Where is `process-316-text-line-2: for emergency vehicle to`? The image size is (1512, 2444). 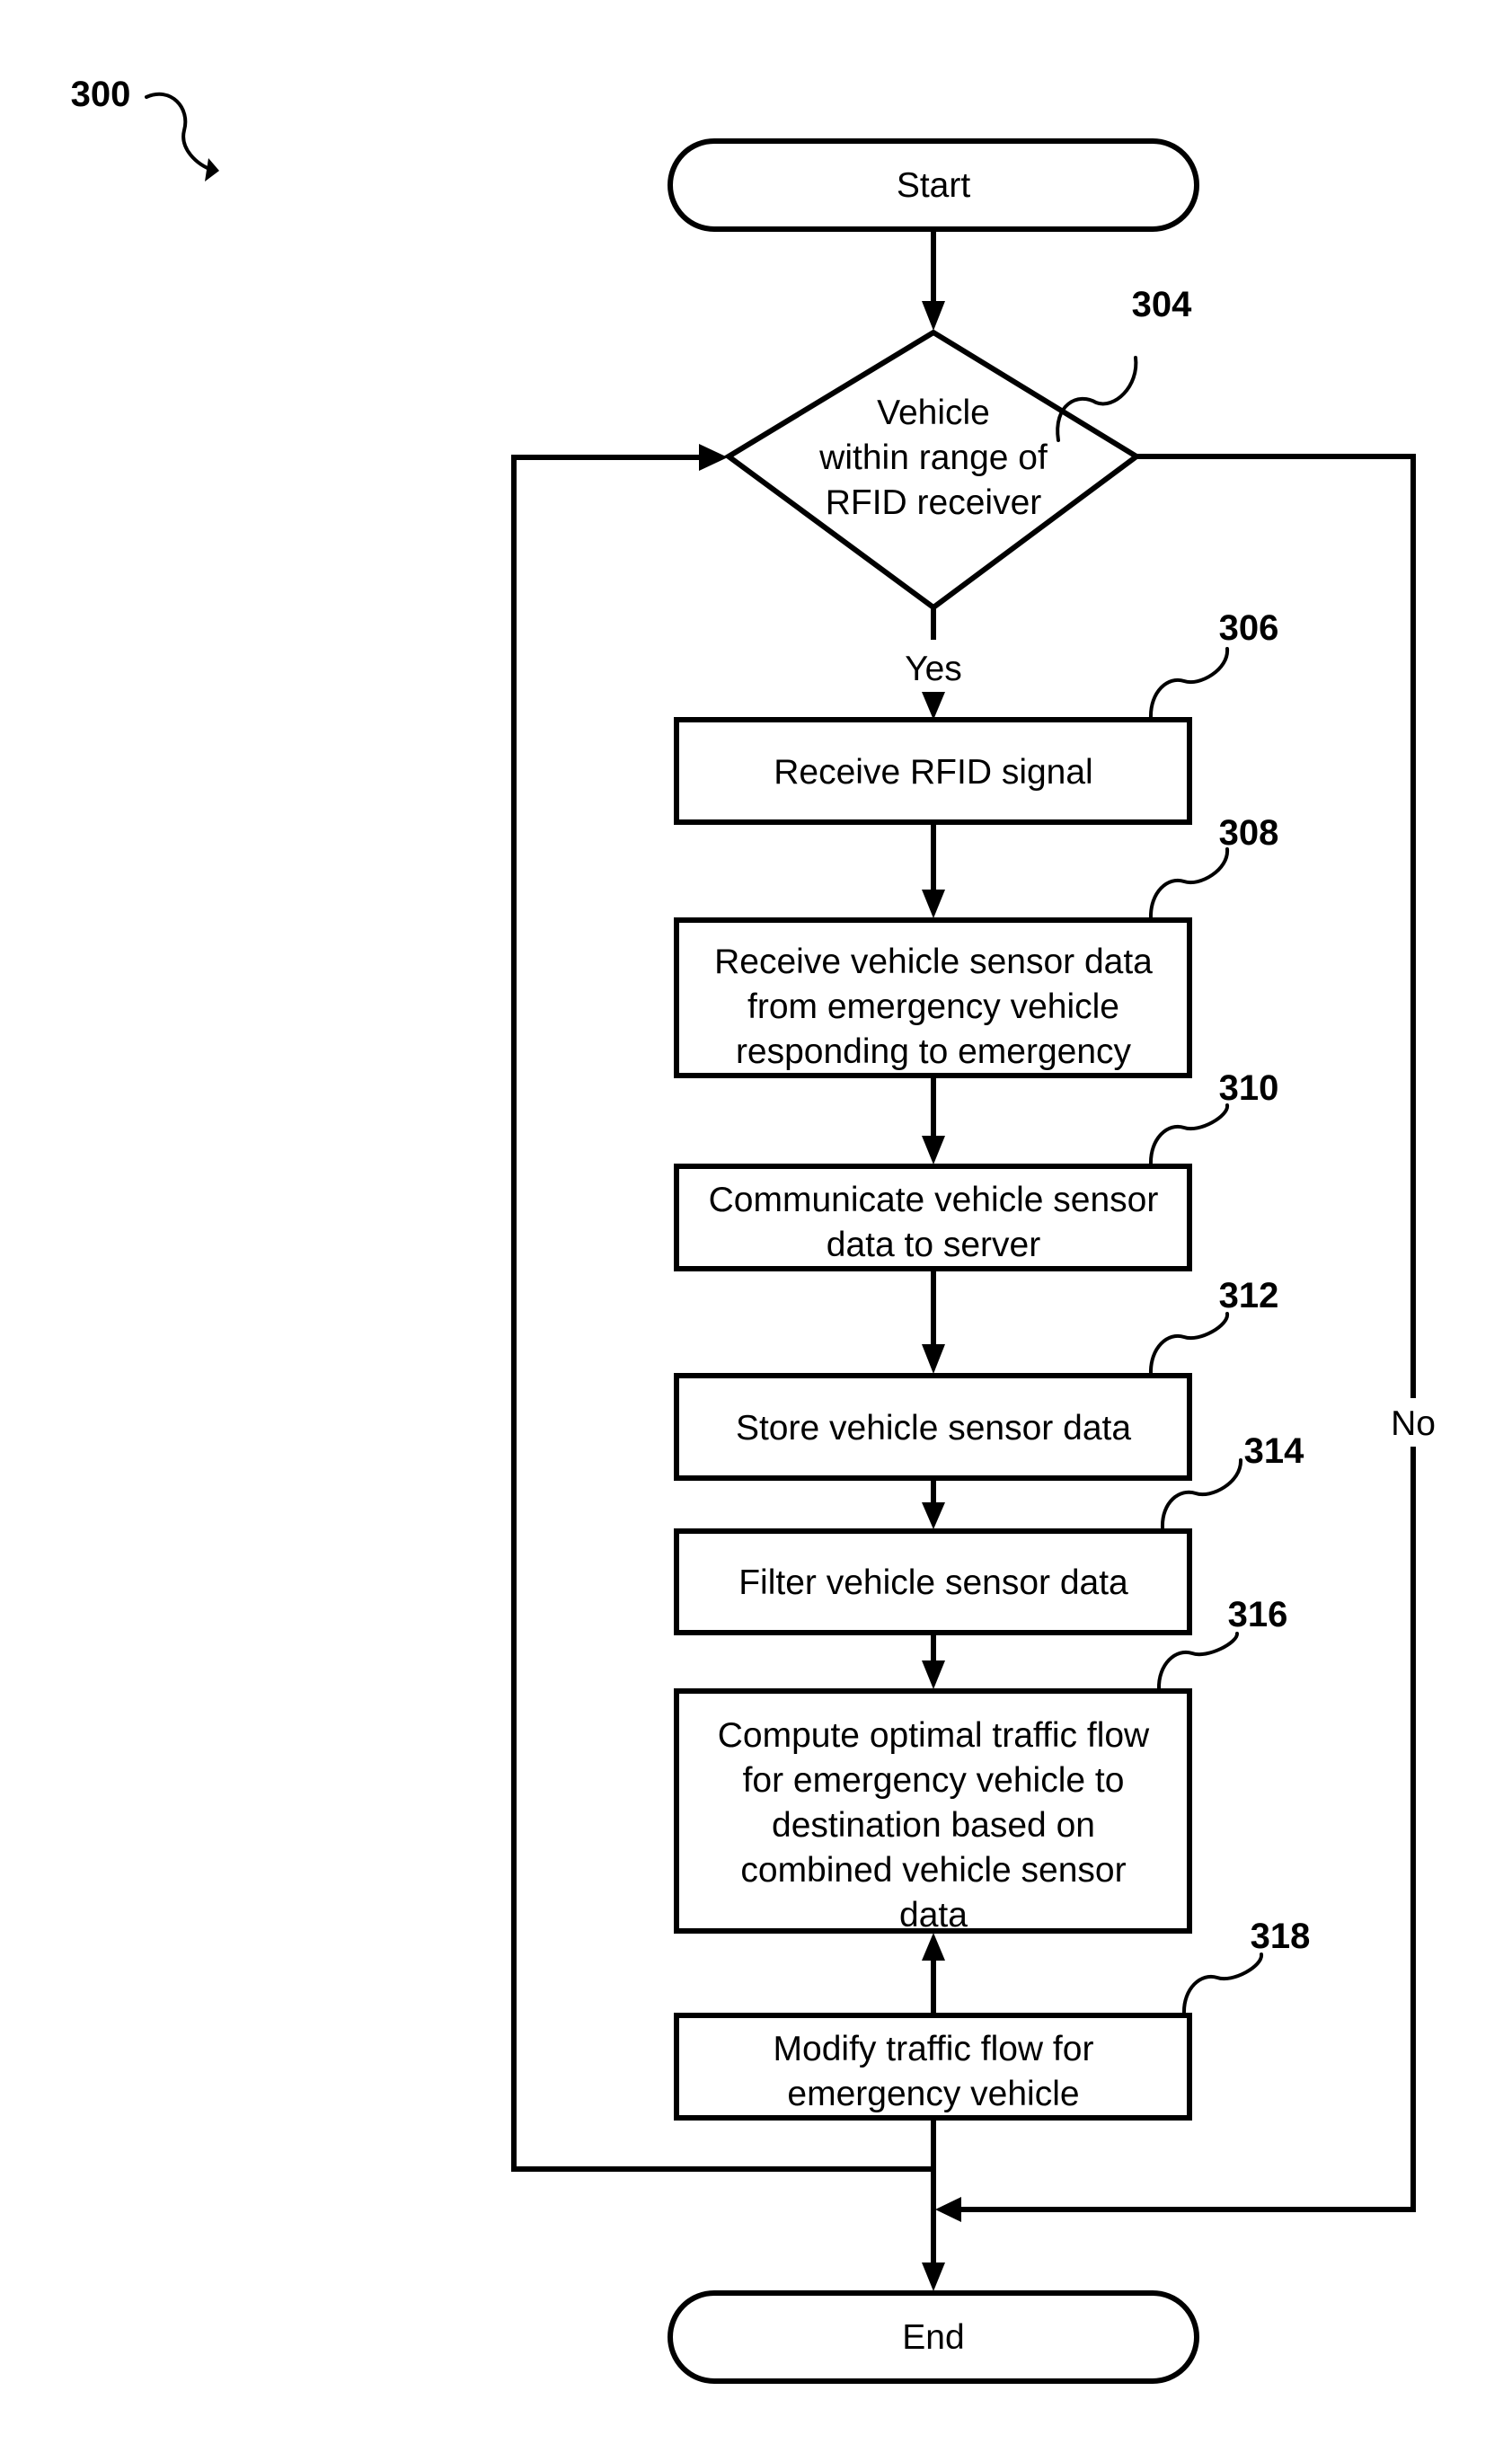
process-316-text-line-2: for emergency vehicle to is located at coordinates (934, 1780).